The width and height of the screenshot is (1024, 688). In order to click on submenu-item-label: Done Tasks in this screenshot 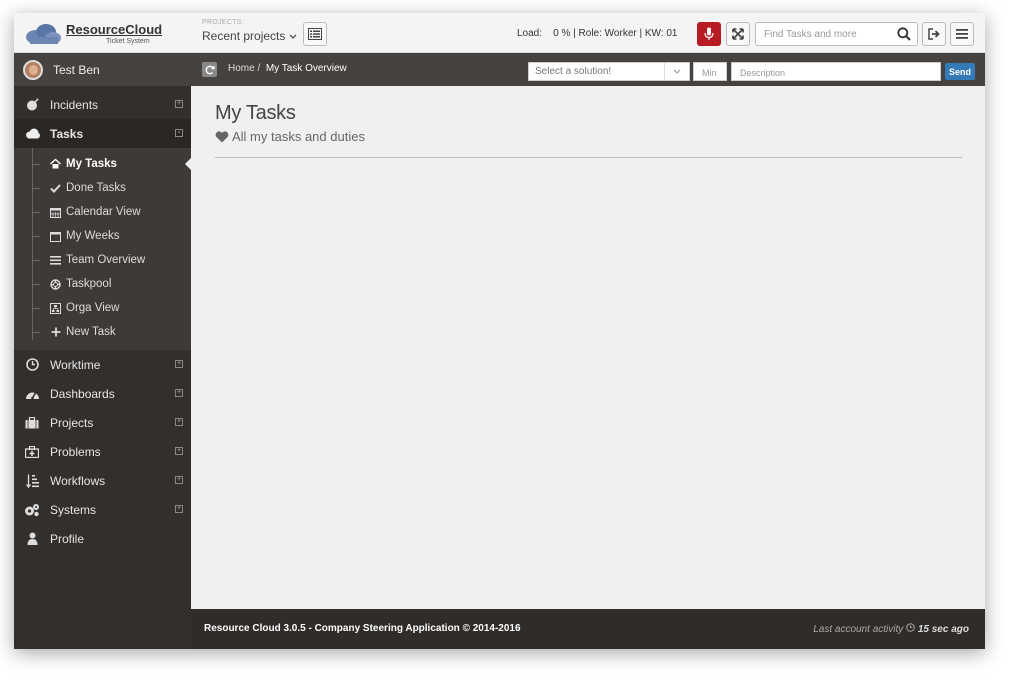, I will do `click(96, 188)`.